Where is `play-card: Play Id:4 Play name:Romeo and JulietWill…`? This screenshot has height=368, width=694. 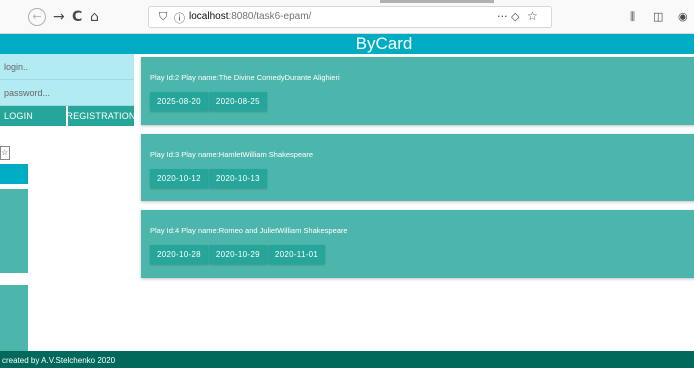 play-card: Play Id:4 Play name:Romeo and JulietWill… is located at coordinates (417, 244).